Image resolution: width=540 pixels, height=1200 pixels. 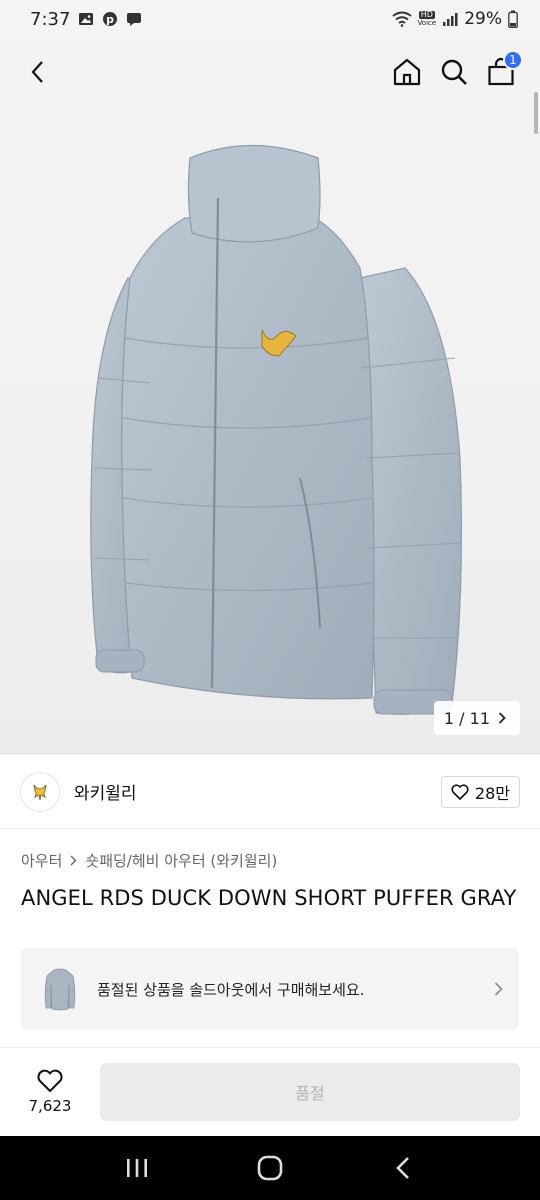 What do you see at coordinates (50, 1106) in the screenshot?
I see `wish-count: 7,623` at bounding box center [50, 1106].